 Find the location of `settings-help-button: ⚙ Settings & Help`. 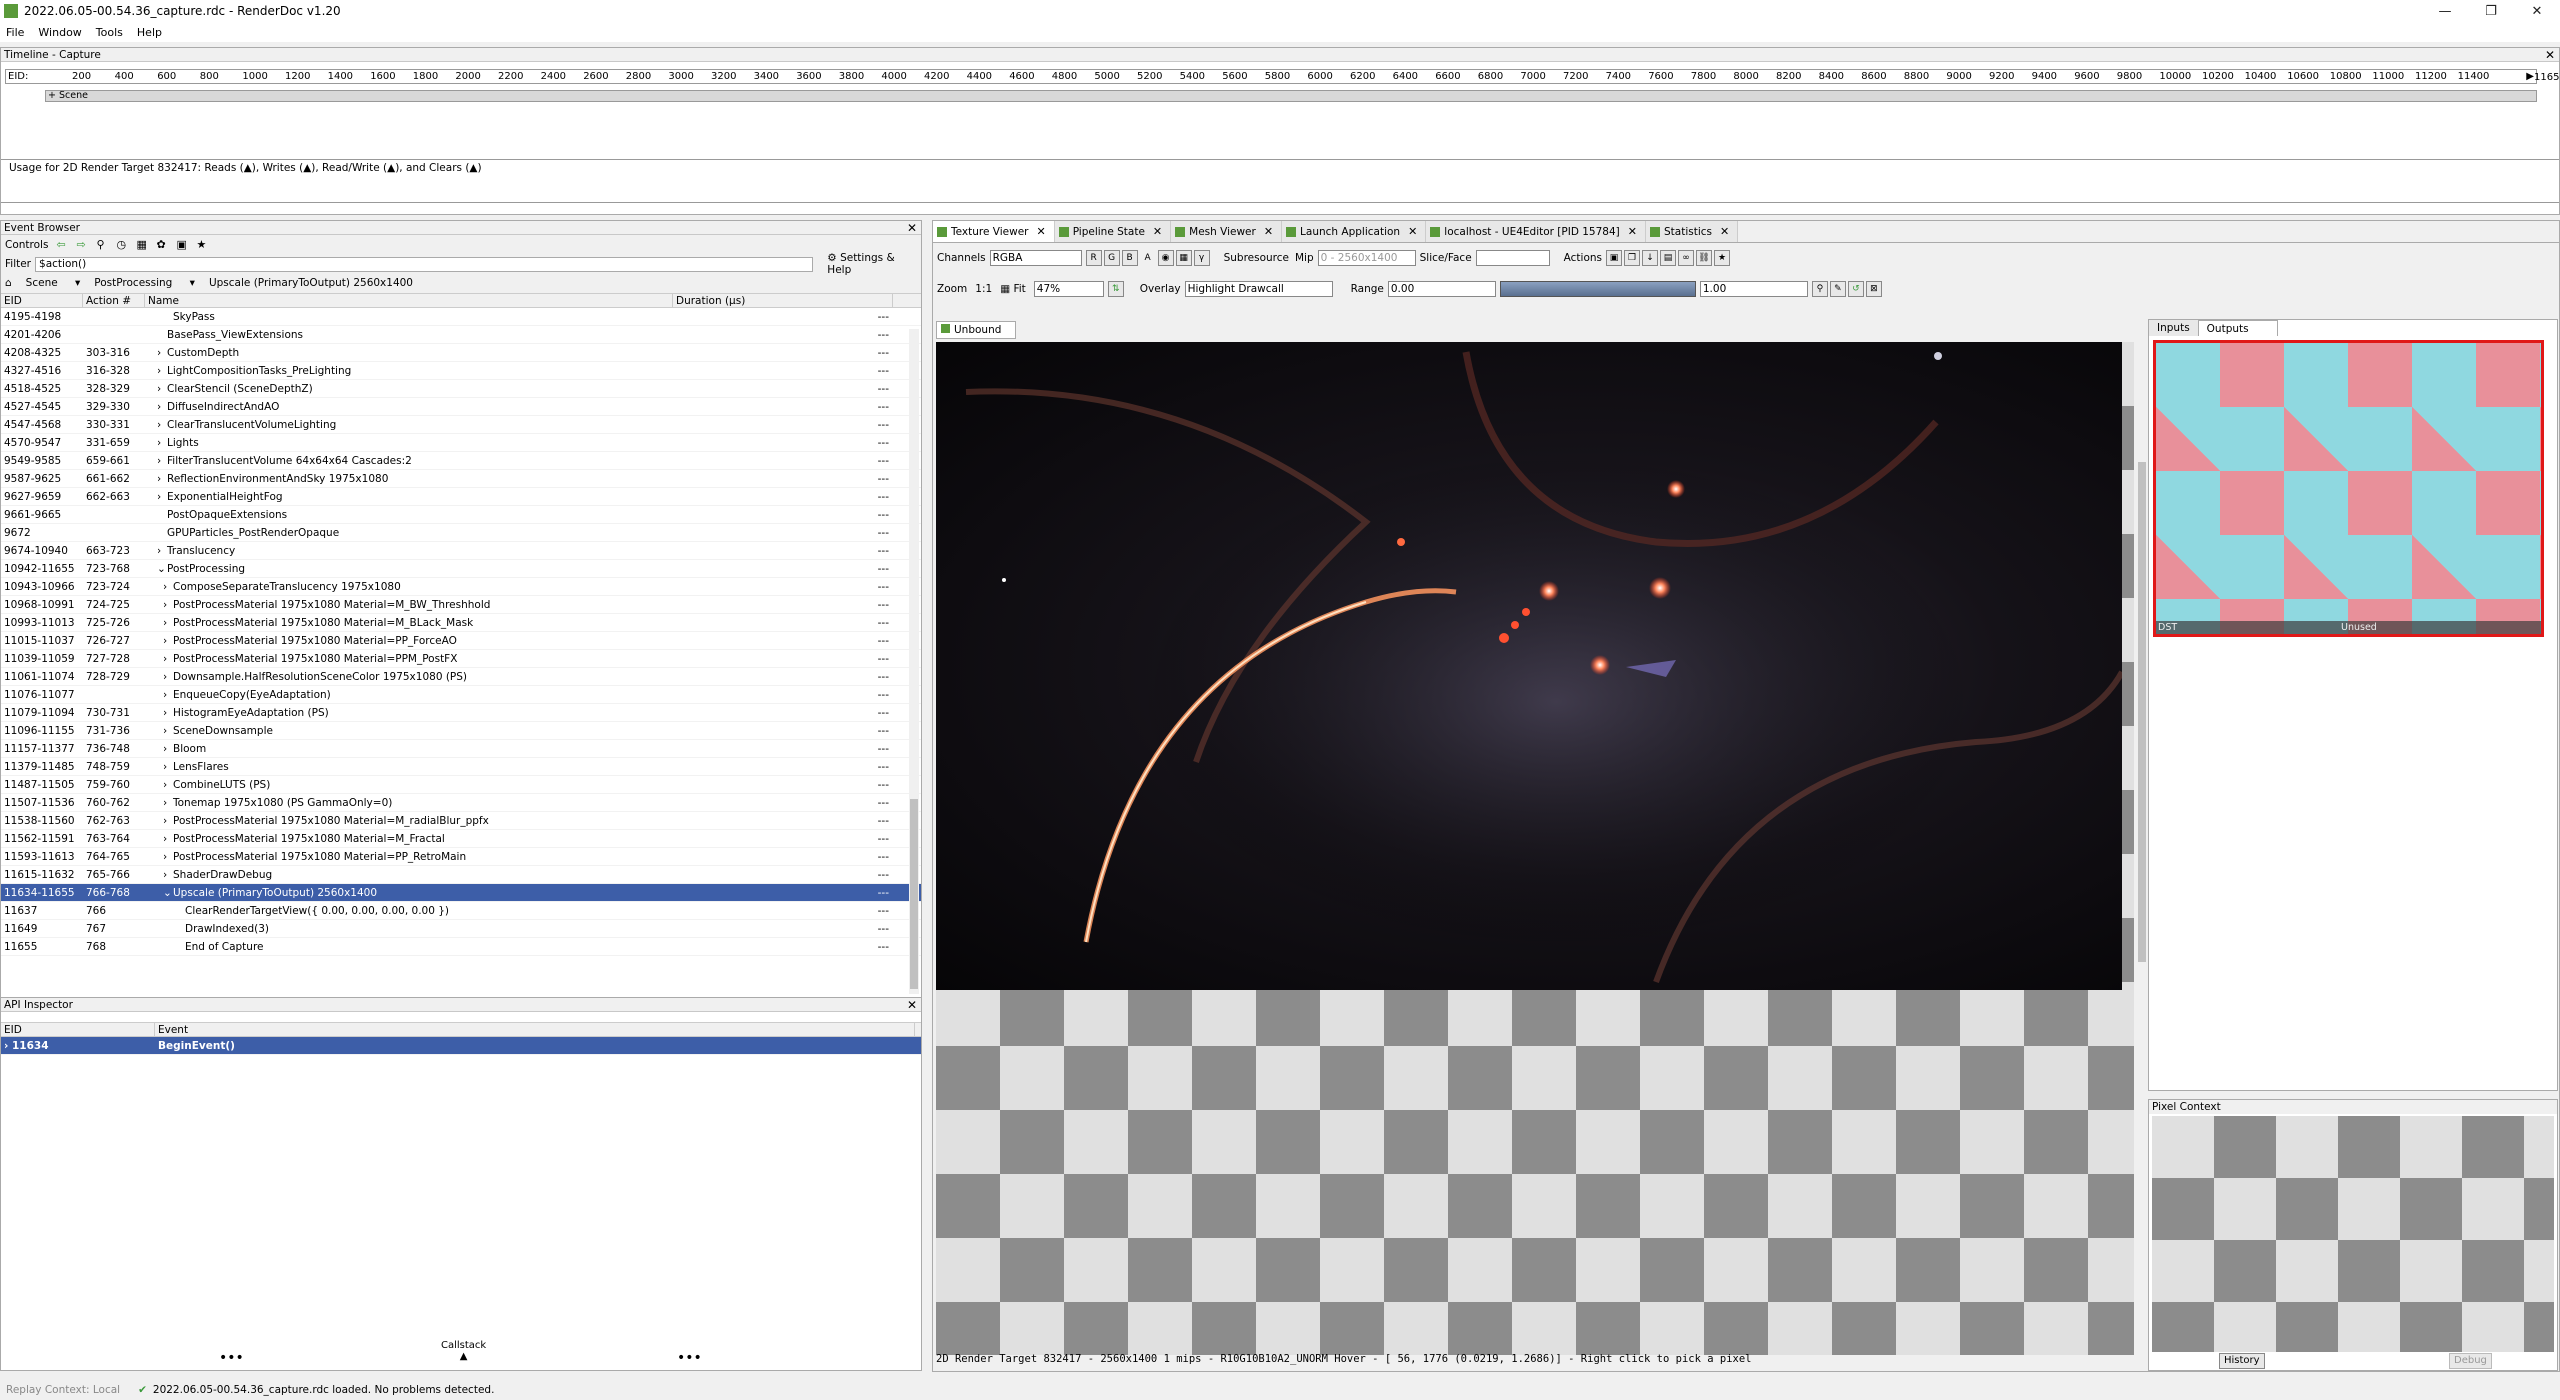

settings-help-button: ⚙ Settings & Help is located at coordinates (874, 264).